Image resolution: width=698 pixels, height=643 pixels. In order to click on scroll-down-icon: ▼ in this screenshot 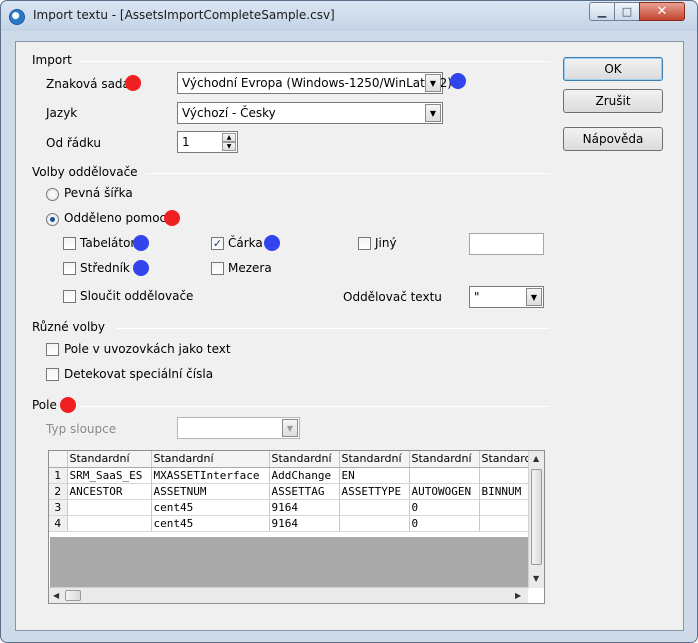, I will do `click(536, 578)`.